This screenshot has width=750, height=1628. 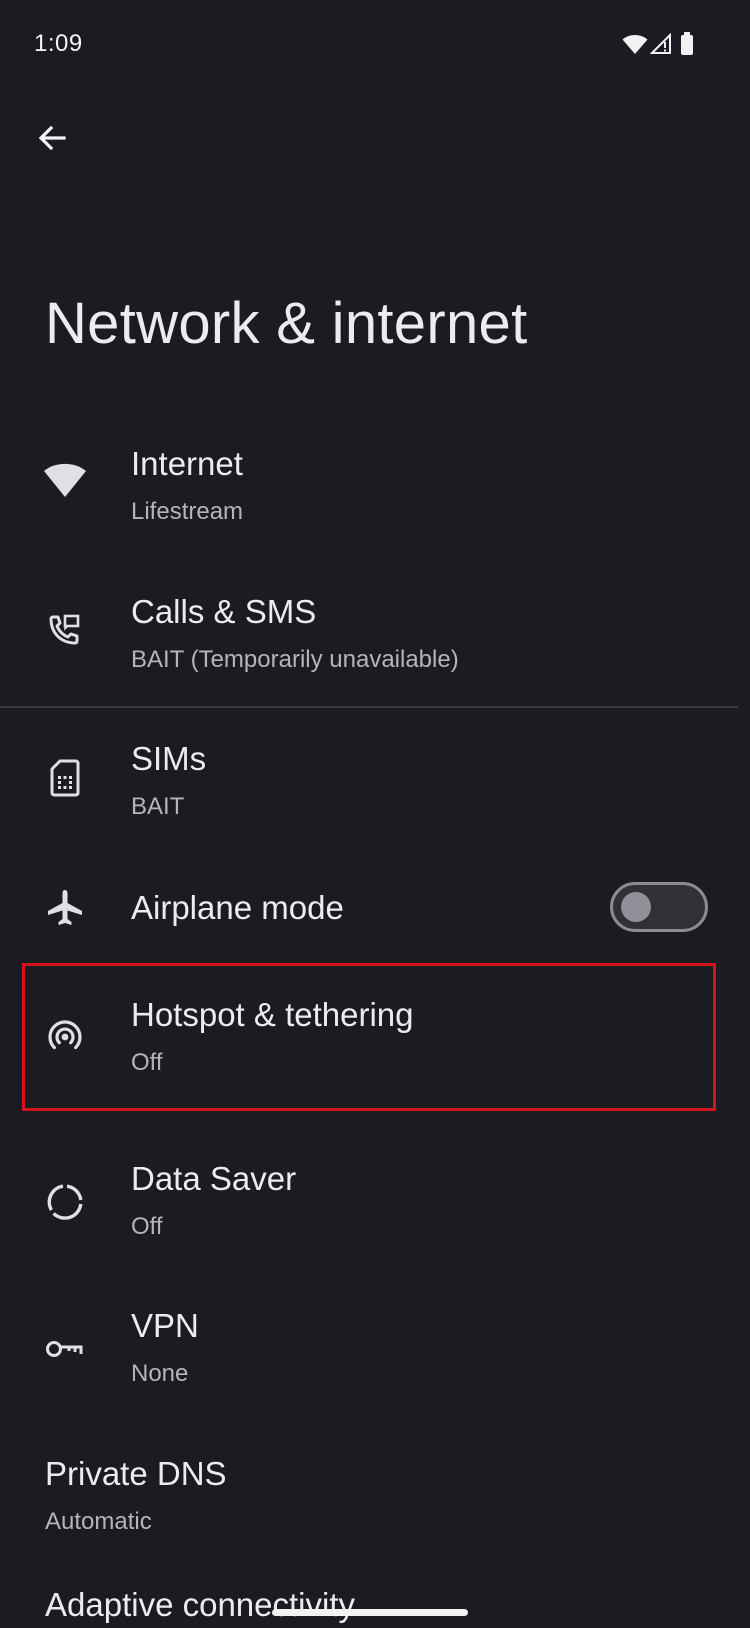 I want to click on setting-subtitle: Automatic, so click(x=98, y=1521).